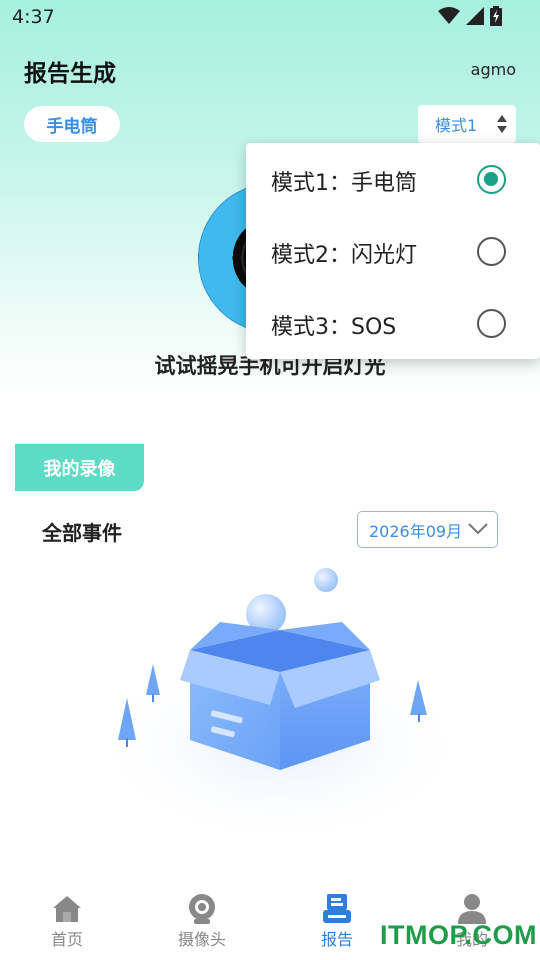 Image resolution: width=540 pixels, height=960 pixels. Describe the element at coordinates (66, 939) in the screenshot. I see `nav-label: 首页` at that location.